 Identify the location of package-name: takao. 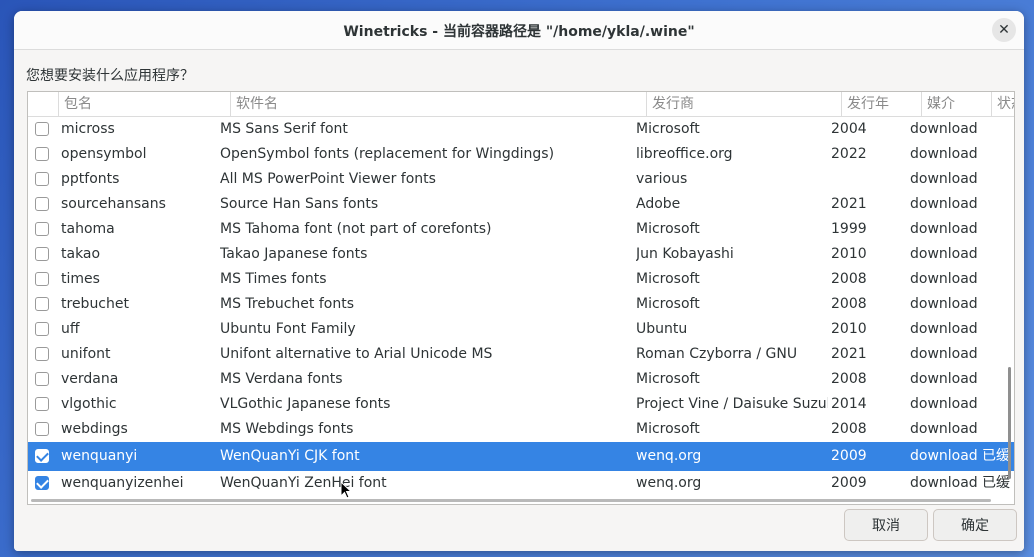
(81, 254).